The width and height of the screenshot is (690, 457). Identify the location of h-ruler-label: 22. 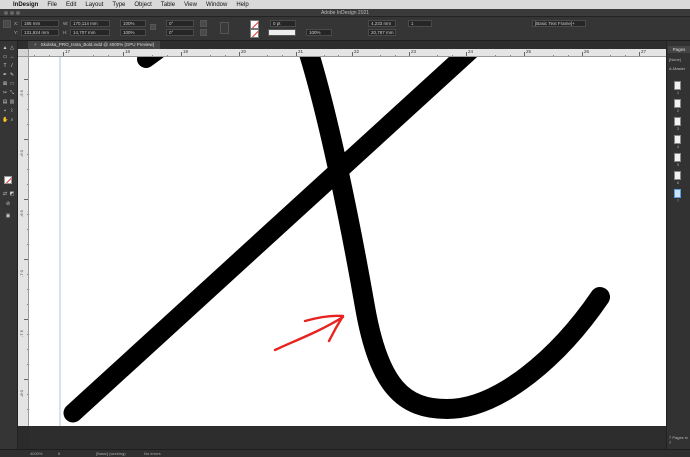
(357, 51).